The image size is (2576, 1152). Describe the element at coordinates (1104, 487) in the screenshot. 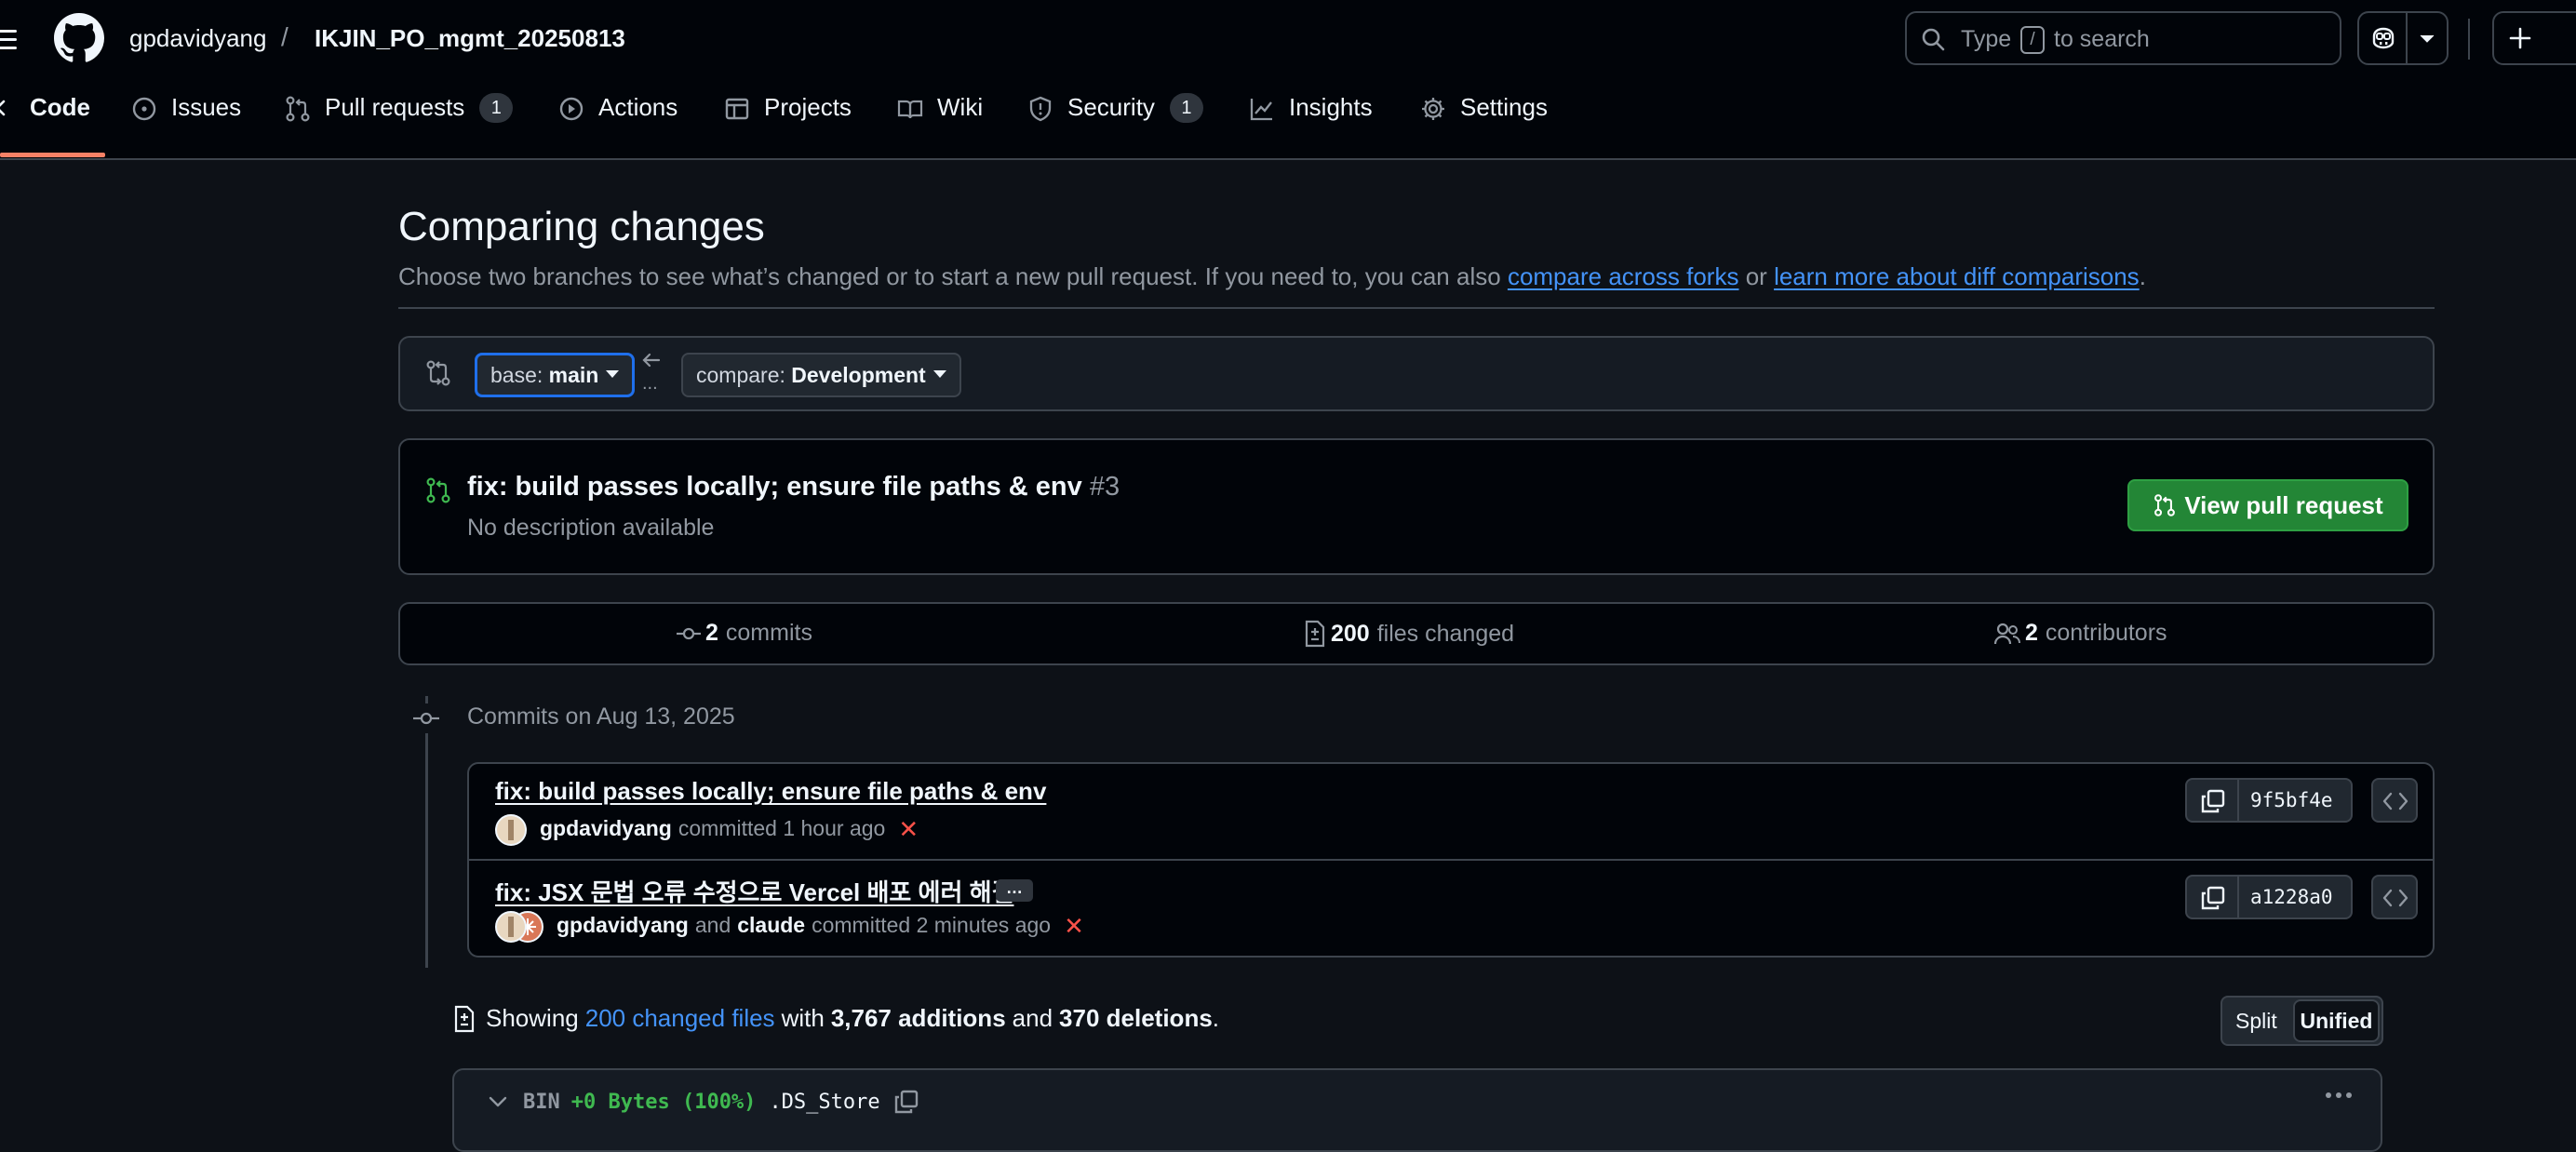

I see `pr-number: #3` at that location.